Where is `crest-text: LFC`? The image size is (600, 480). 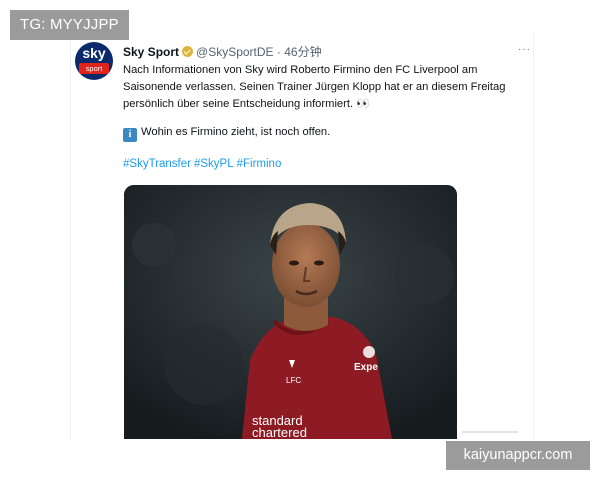
crest-text: LFC is located at coordinates (293, 380).